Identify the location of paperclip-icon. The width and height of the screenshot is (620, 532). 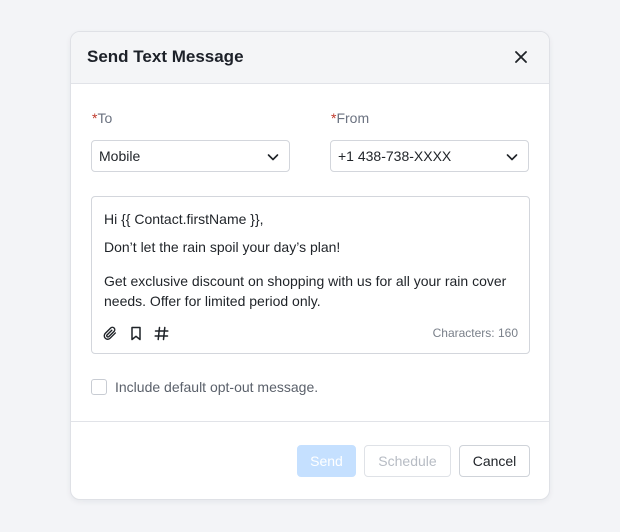
(109, 333).